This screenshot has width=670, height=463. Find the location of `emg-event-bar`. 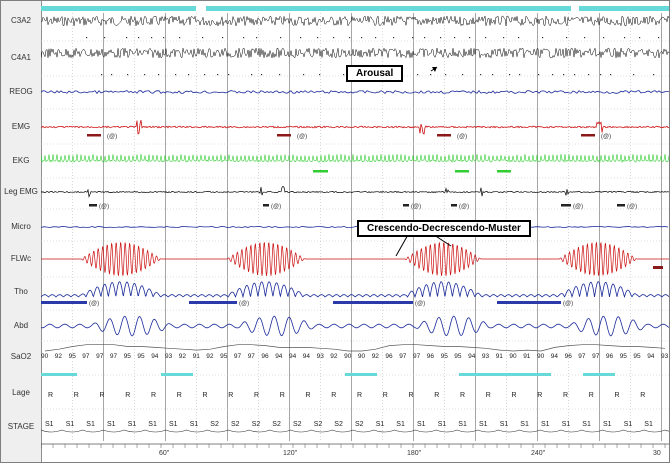

emg-event-bar is located at coordinates (284, 135).